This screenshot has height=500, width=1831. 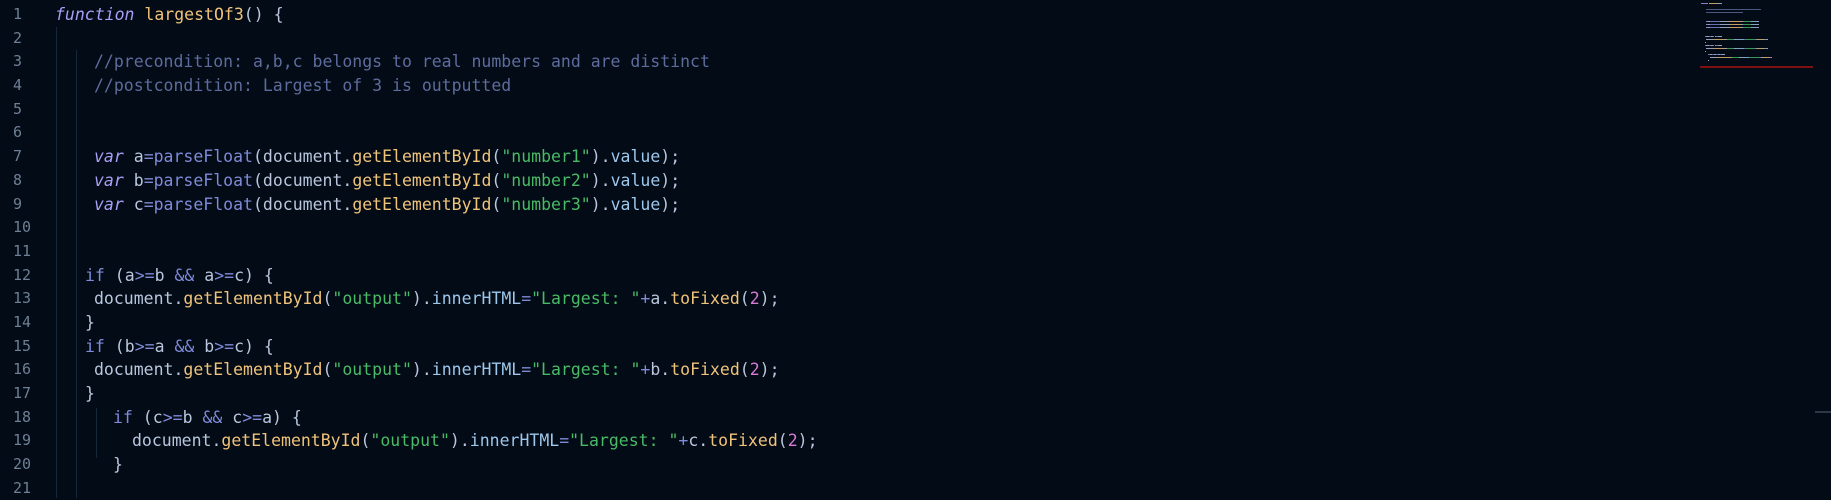 I want to click on code-token: a., so click(x=660, y=299).